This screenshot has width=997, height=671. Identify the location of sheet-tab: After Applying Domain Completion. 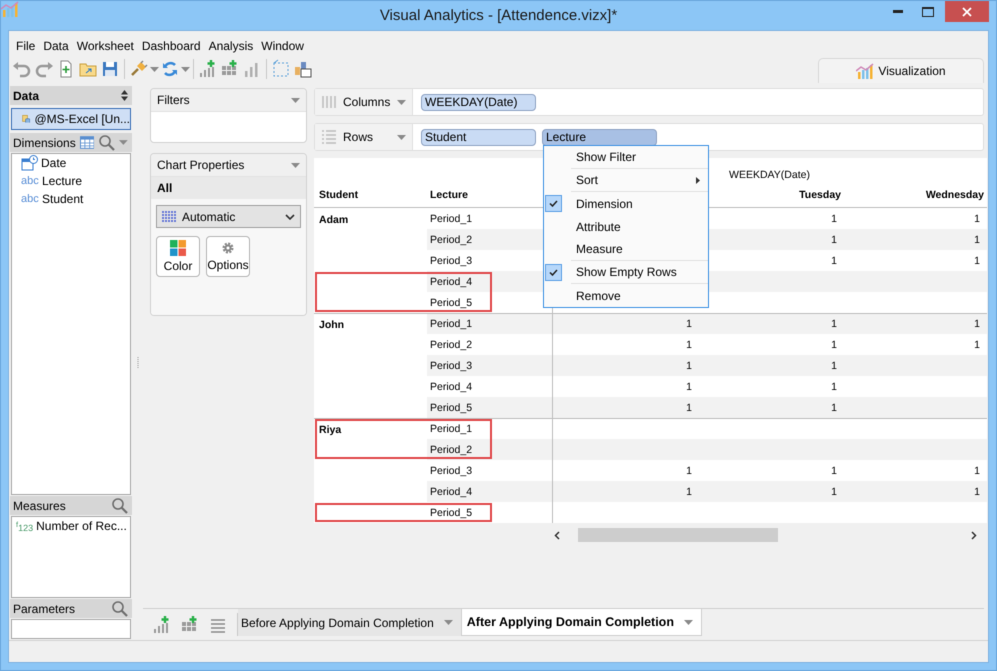
(581, 622).